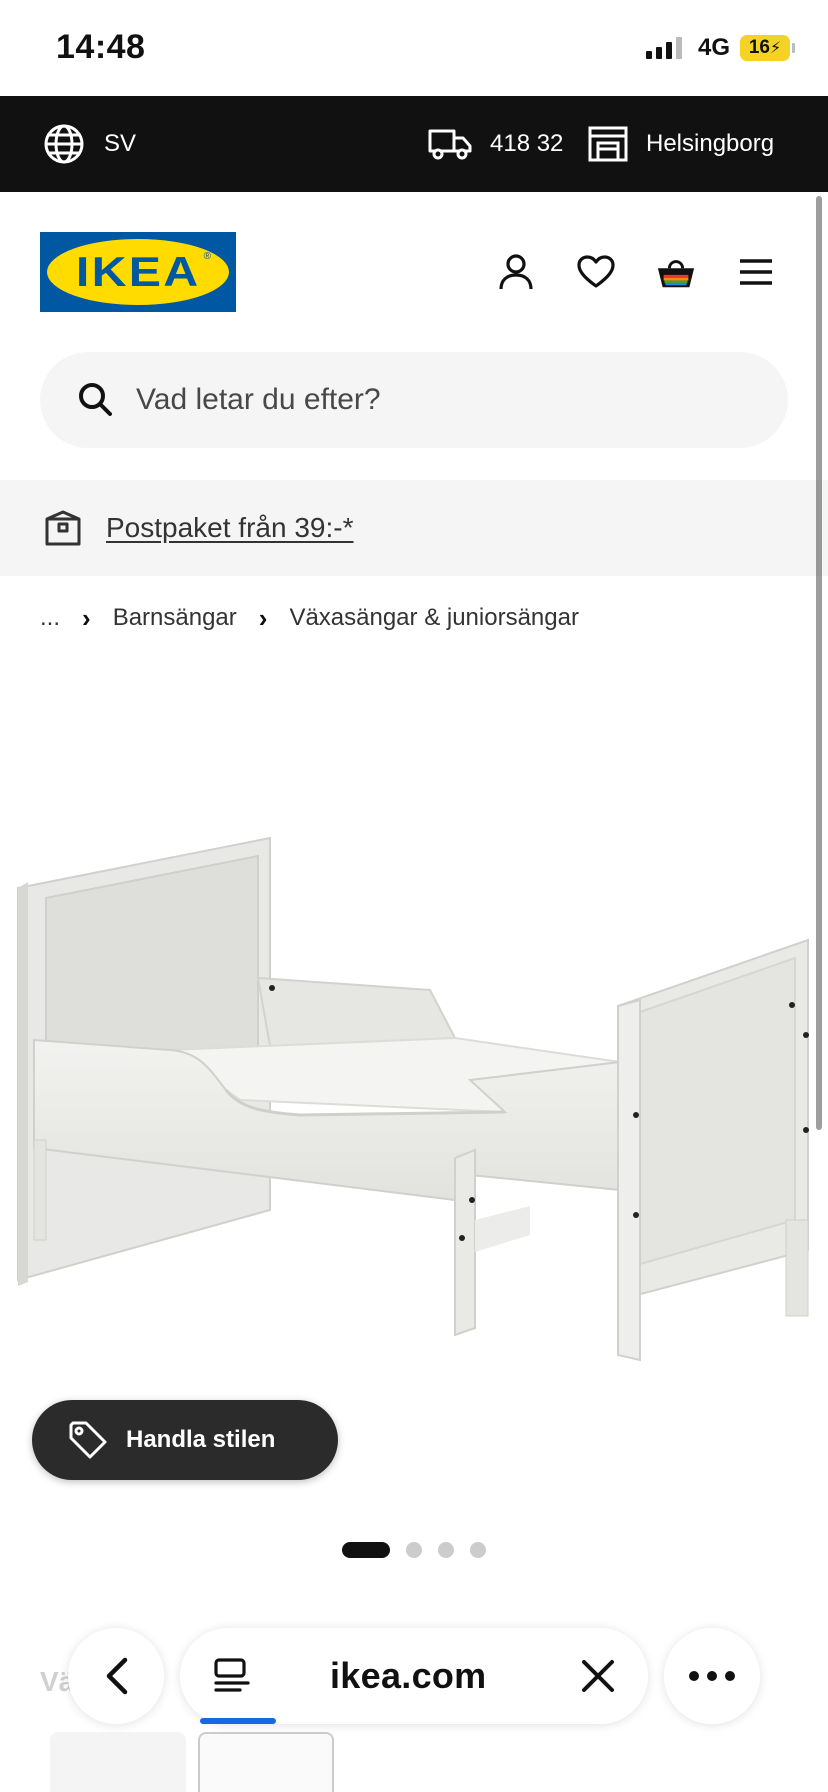 The image size is (828, 1792). I want to click on parcel-box-icon, so click(63, 528).